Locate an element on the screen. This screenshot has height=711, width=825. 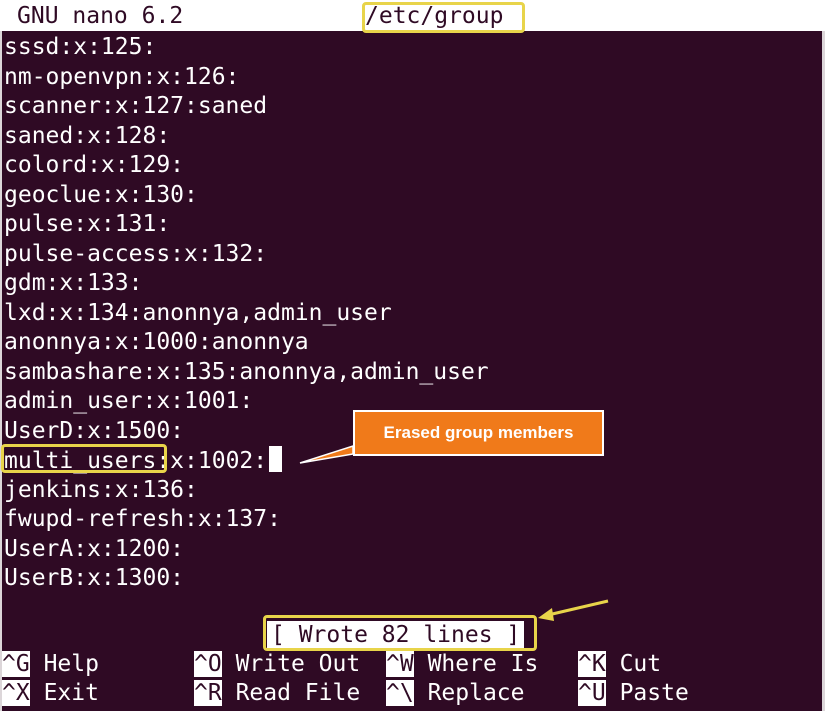
key-ctrl-x: ^X is located at coordinates (16, 693).